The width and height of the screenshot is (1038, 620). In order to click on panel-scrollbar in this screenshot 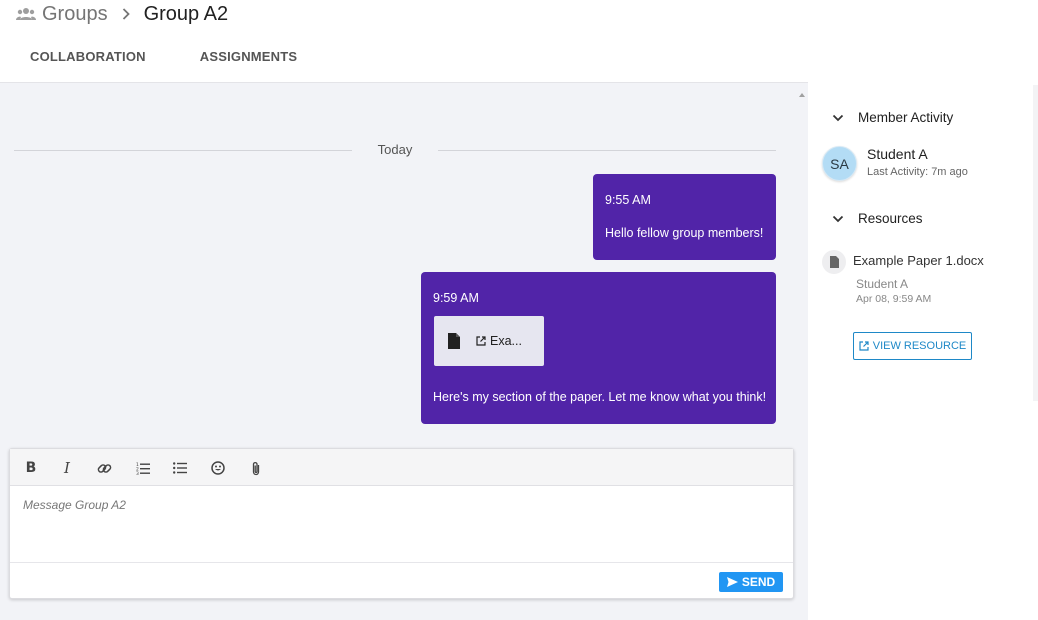, I will do `click(1035, 243)`.